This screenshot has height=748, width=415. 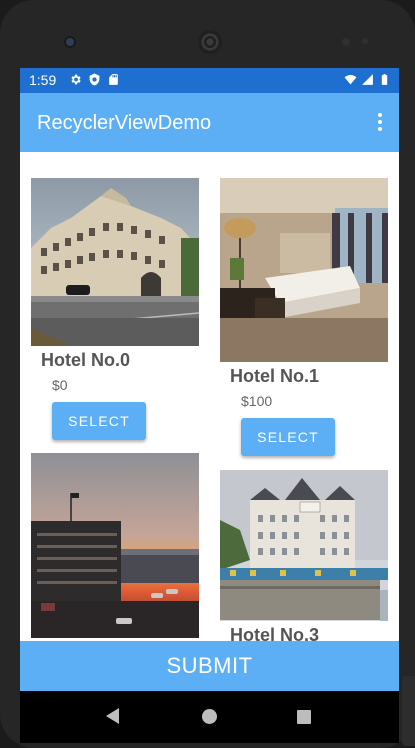 What do you see at coordinates (112, 716) in the screenshot?
I see `back-icon` at bounding box center [112, 716].